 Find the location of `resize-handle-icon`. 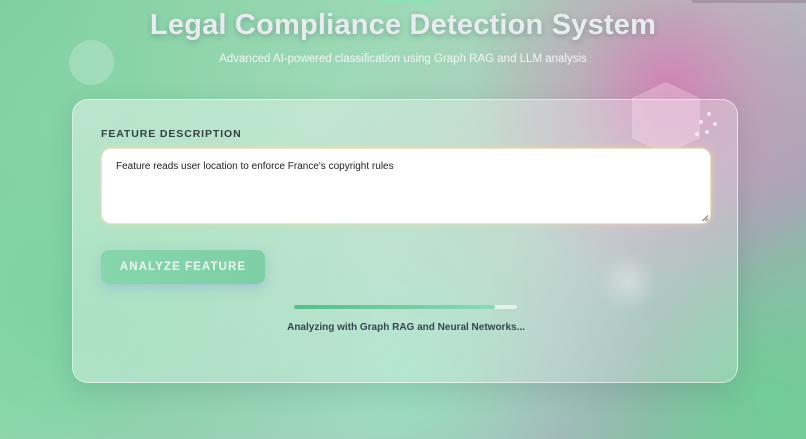

resize-handle-icon is located at coordinates (705, 218).